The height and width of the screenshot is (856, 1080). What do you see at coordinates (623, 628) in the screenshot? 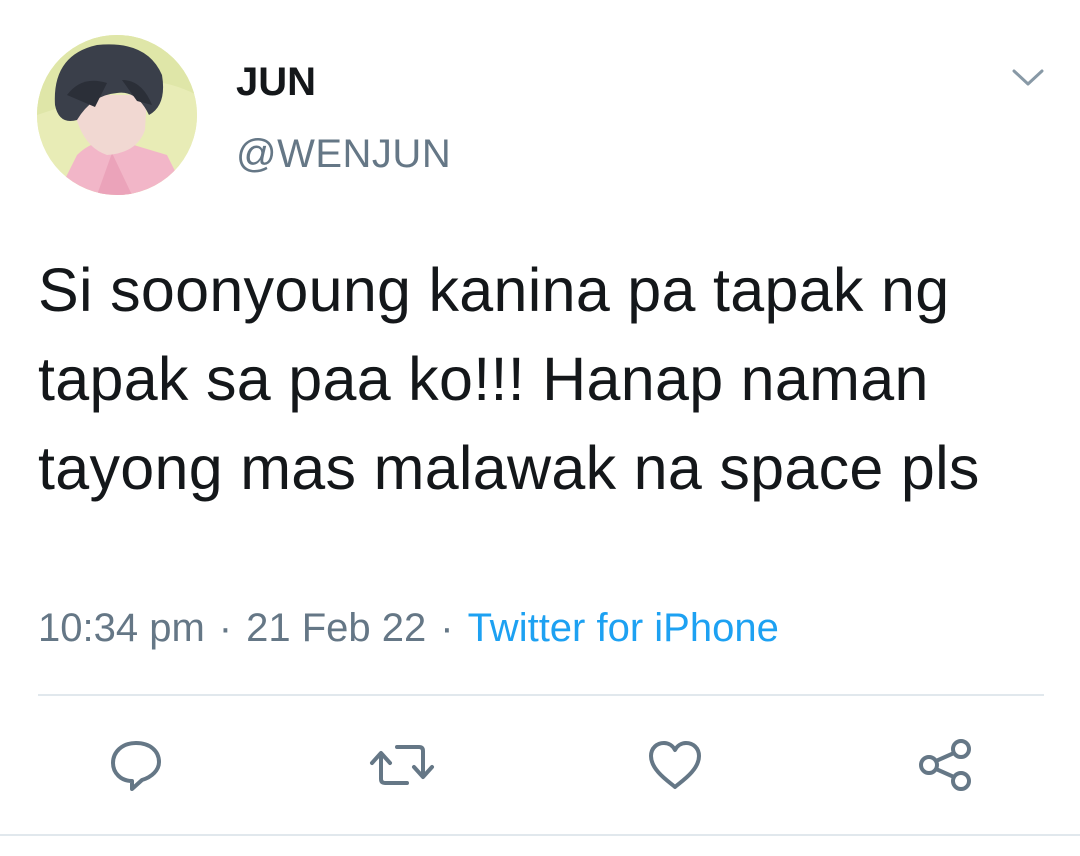
I see `tweet-source-link: Twitter for iPhone` at bounding box center [623, 628].